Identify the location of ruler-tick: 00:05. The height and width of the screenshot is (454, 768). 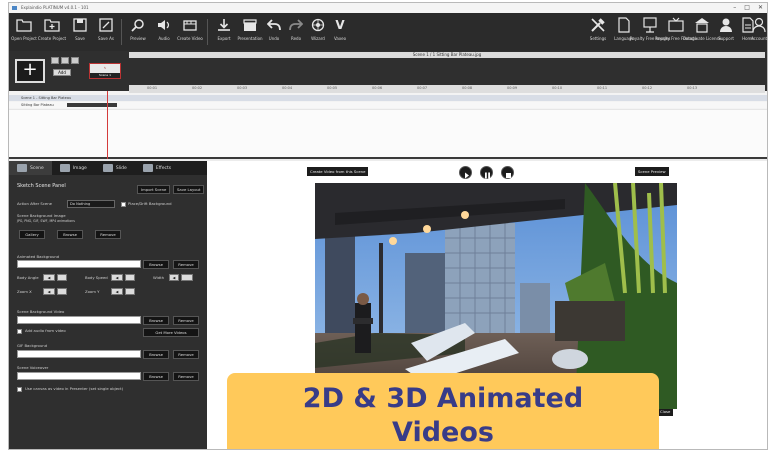
(332, 88).